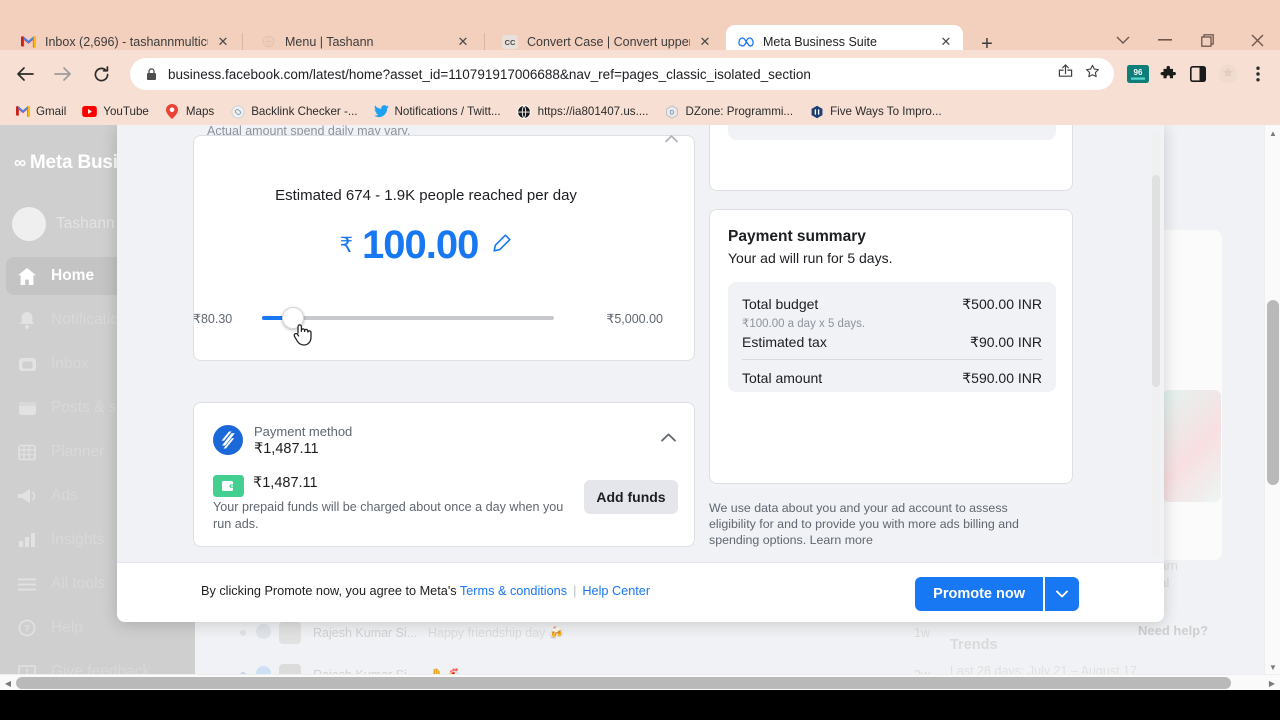 This screenshot has width=1280, height=720. What do you see at coordinates (1065, 74) in the screenshot?
I see `share-icon` at bounding box center [1065, 74].